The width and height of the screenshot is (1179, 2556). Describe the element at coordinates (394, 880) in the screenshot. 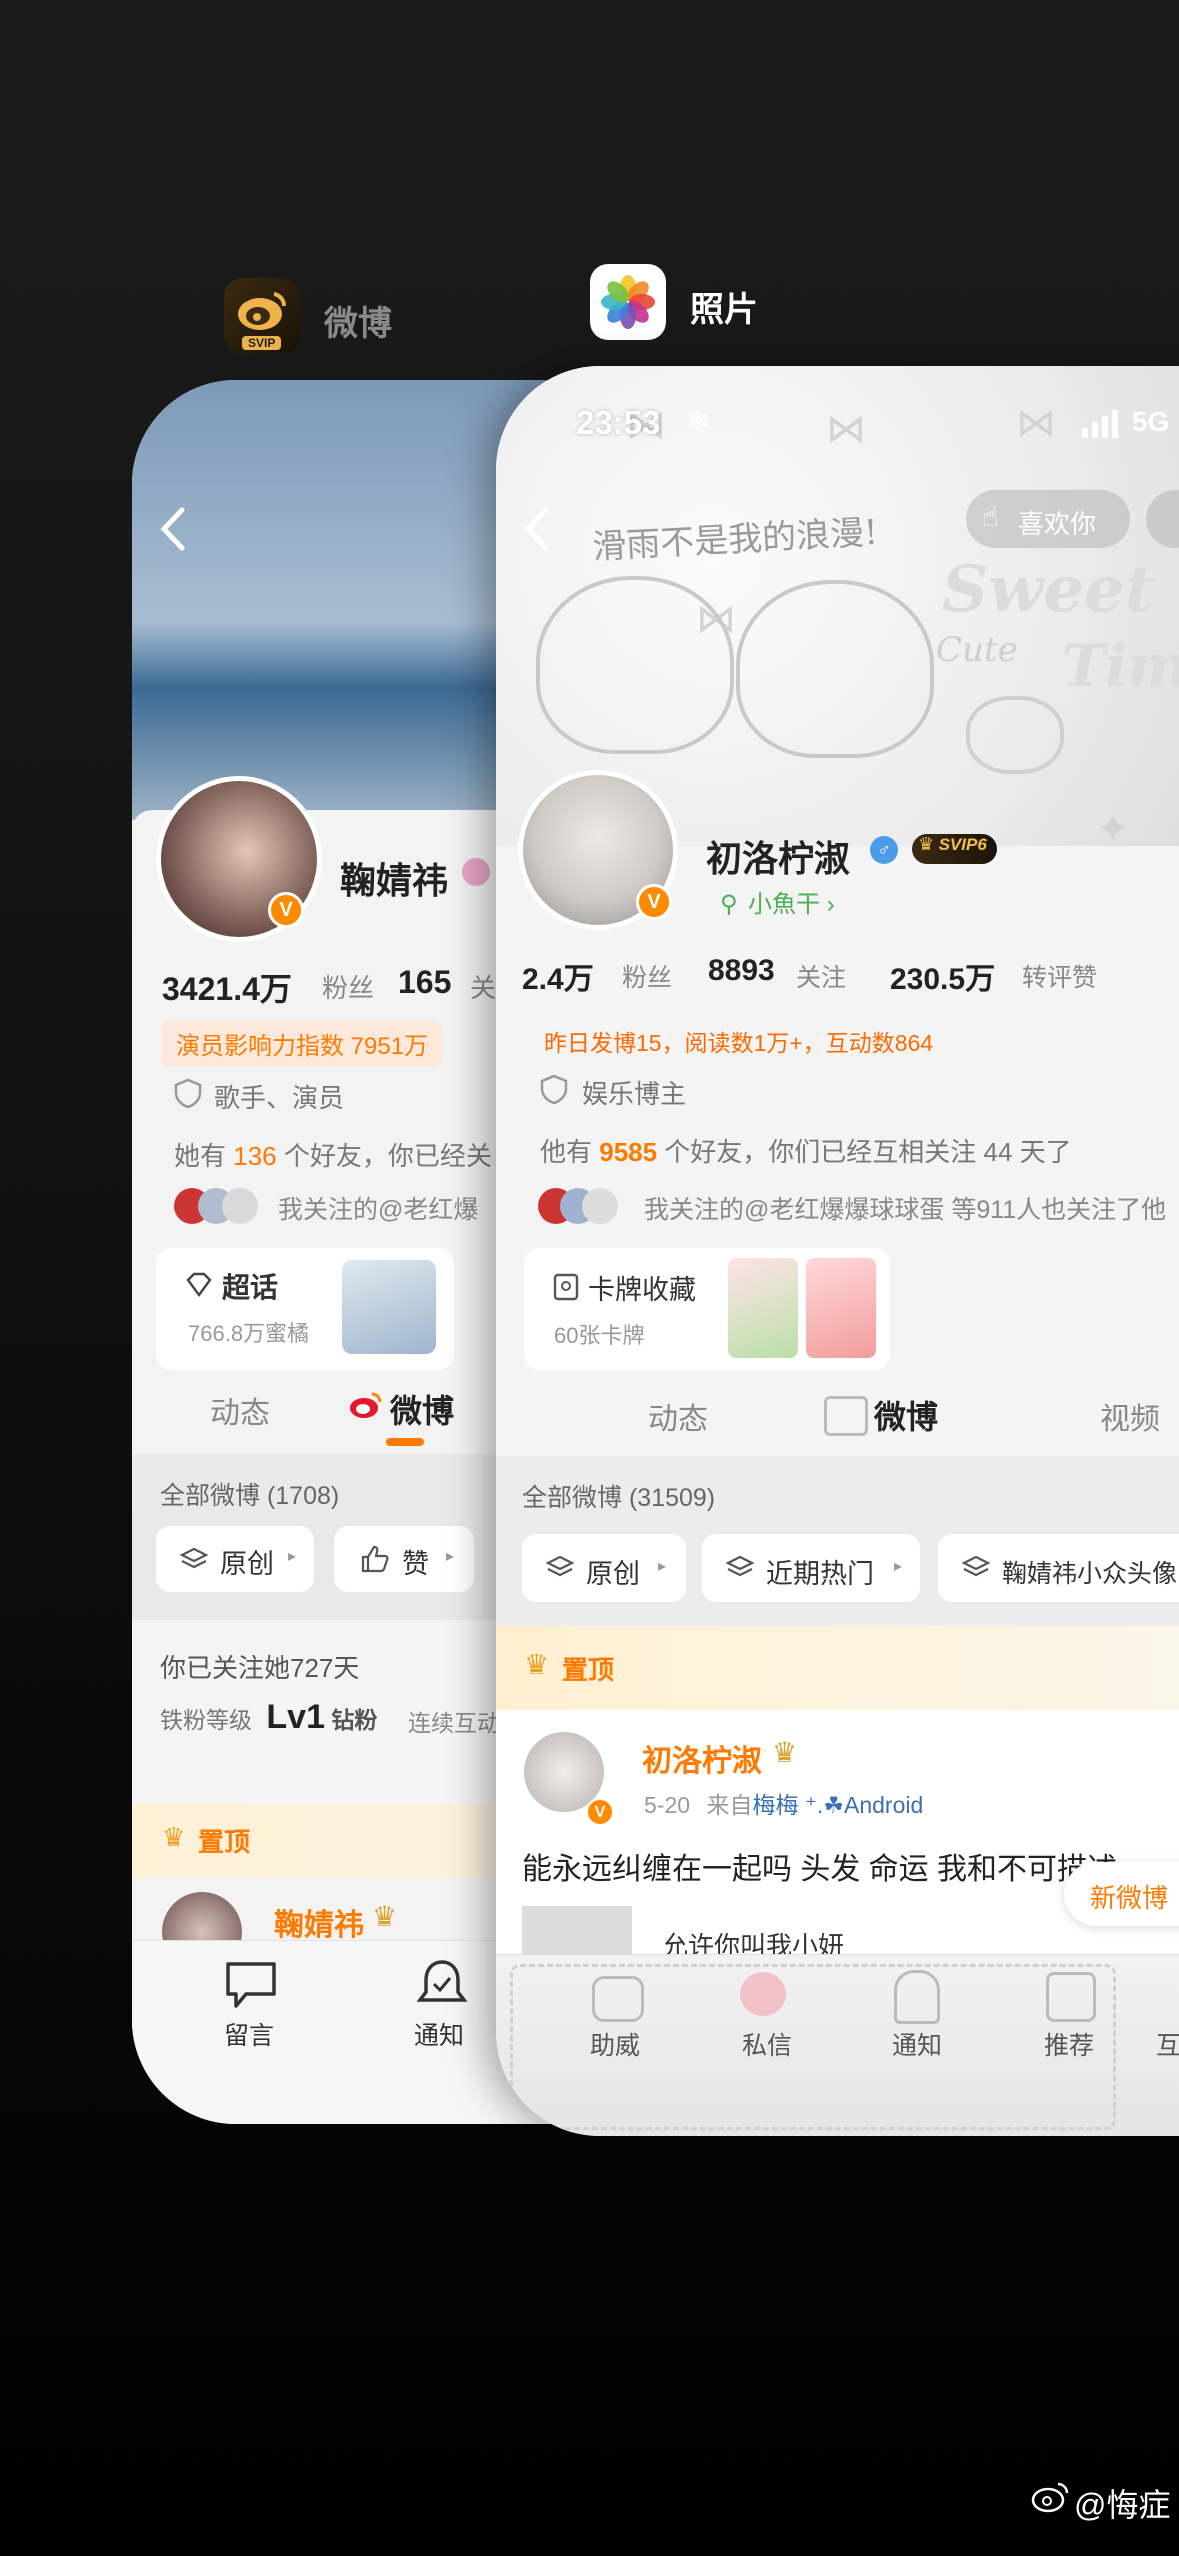

I see `profile-name: 鞠婧祎` at that location.